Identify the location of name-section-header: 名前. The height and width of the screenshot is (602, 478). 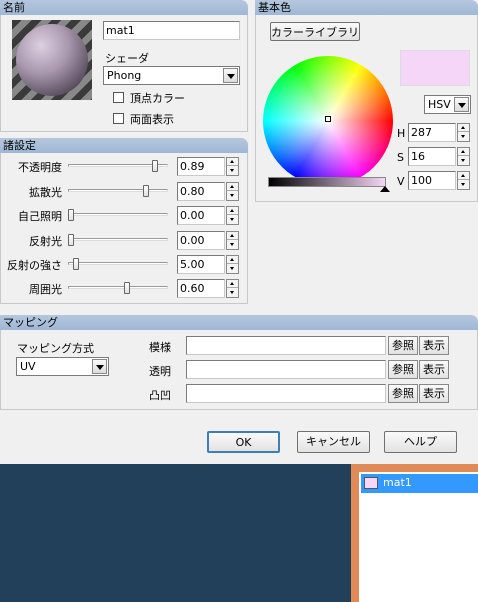
(124, 7).